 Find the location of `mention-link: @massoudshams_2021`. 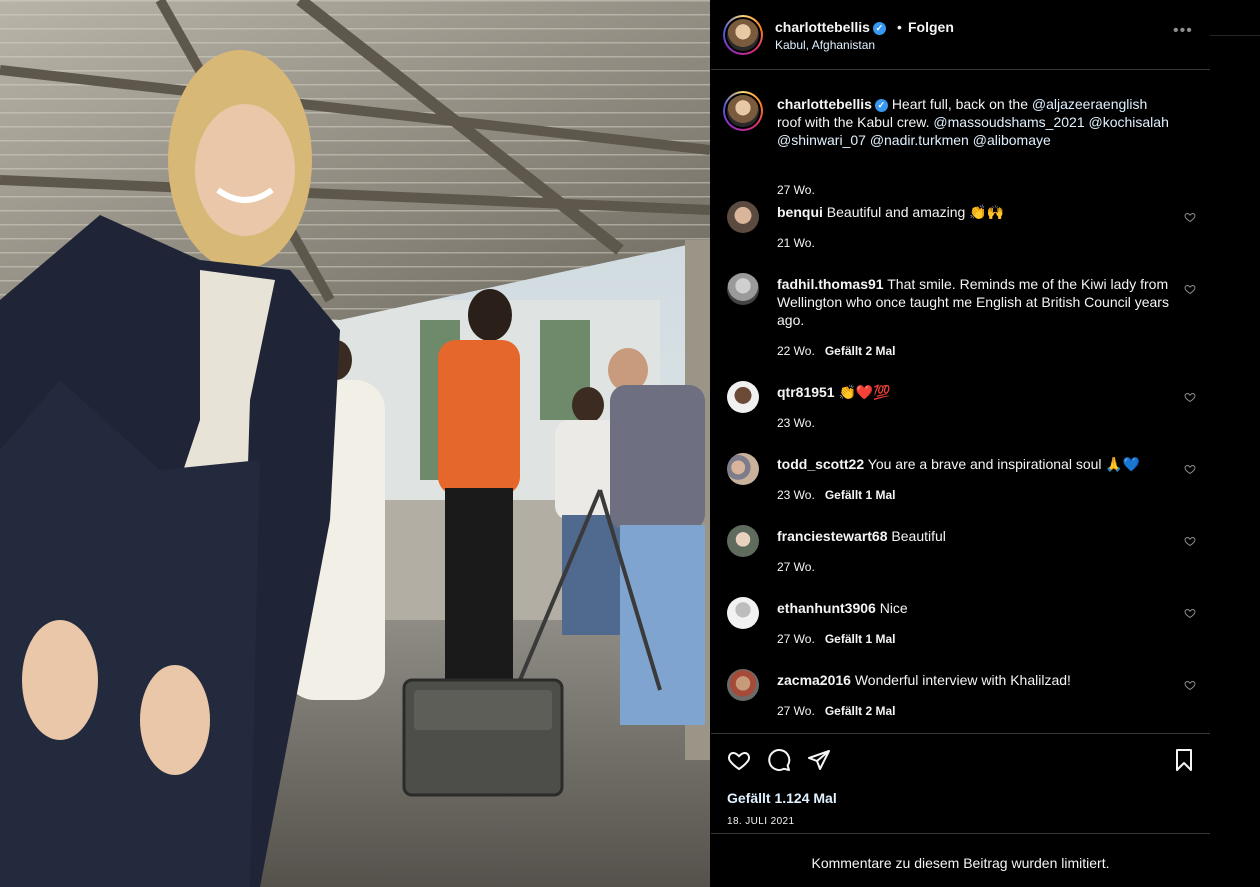

mention-link: @massoudshams_2021 is located at coordinates (1008, 122).